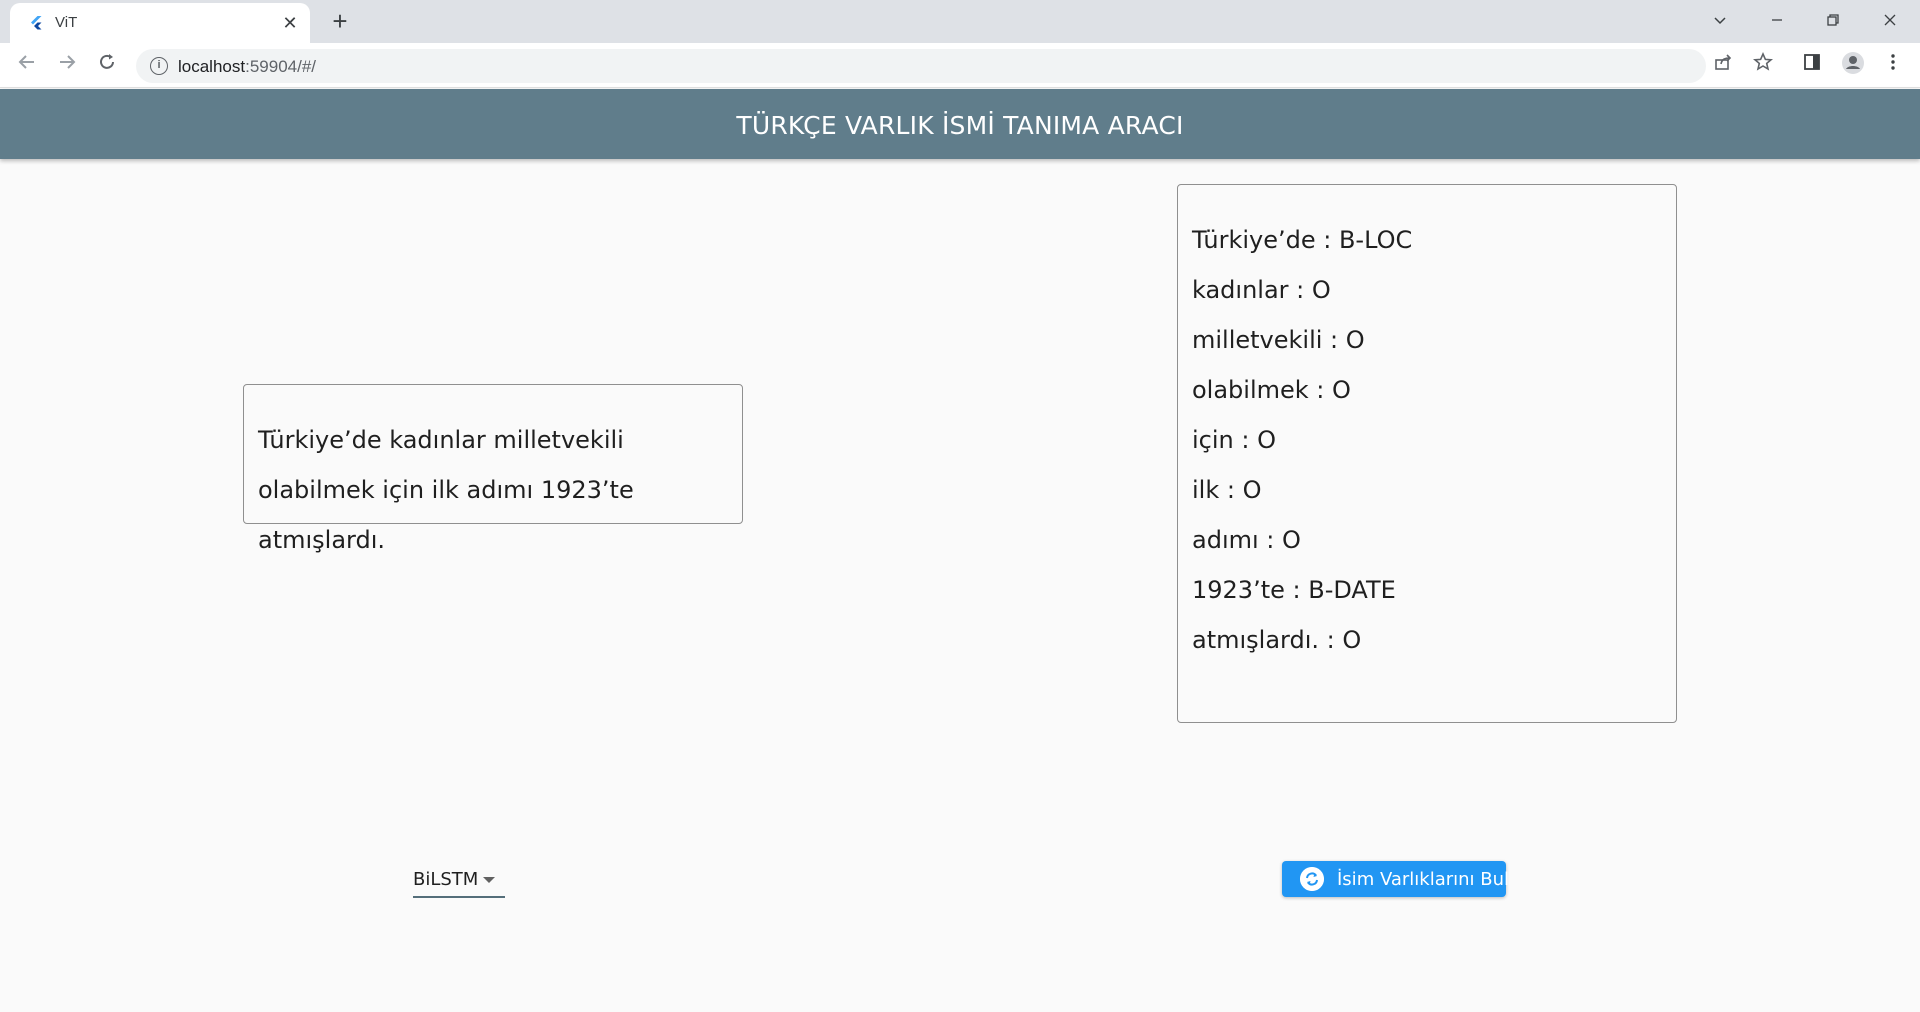 This screenshot has height=1012, width=1920. I want to click on entity-item: ilk : O, so click(1227, 490).